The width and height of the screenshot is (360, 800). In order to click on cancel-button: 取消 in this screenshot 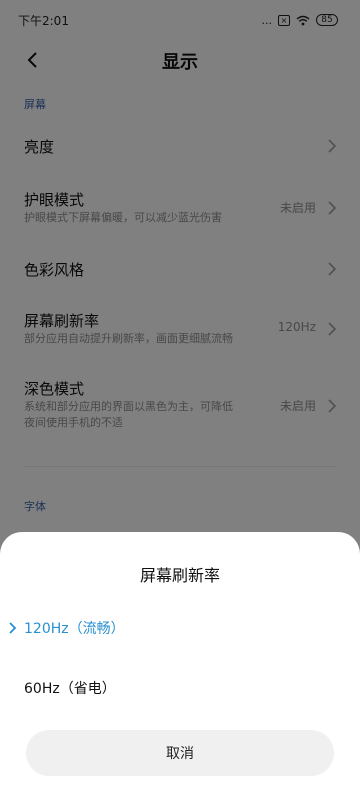, I will do `click(180, 753)`.